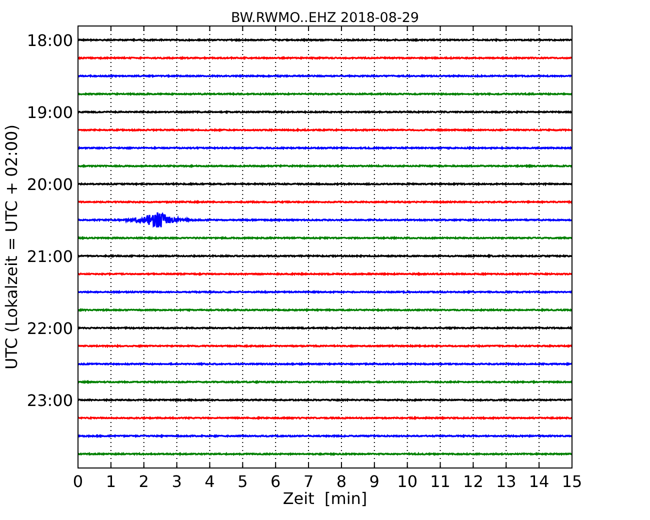  Describe the element at coordinates (209, 481) in the screenshot. I see `tick-label: 4` at that location.